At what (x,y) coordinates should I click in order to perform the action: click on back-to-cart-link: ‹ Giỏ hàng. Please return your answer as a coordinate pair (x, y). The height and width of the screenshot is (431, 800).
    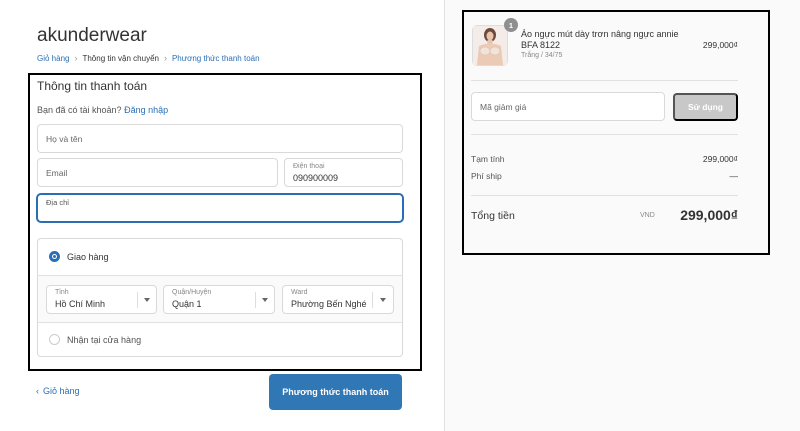
    Looking at the image, I should click on (58, 391).